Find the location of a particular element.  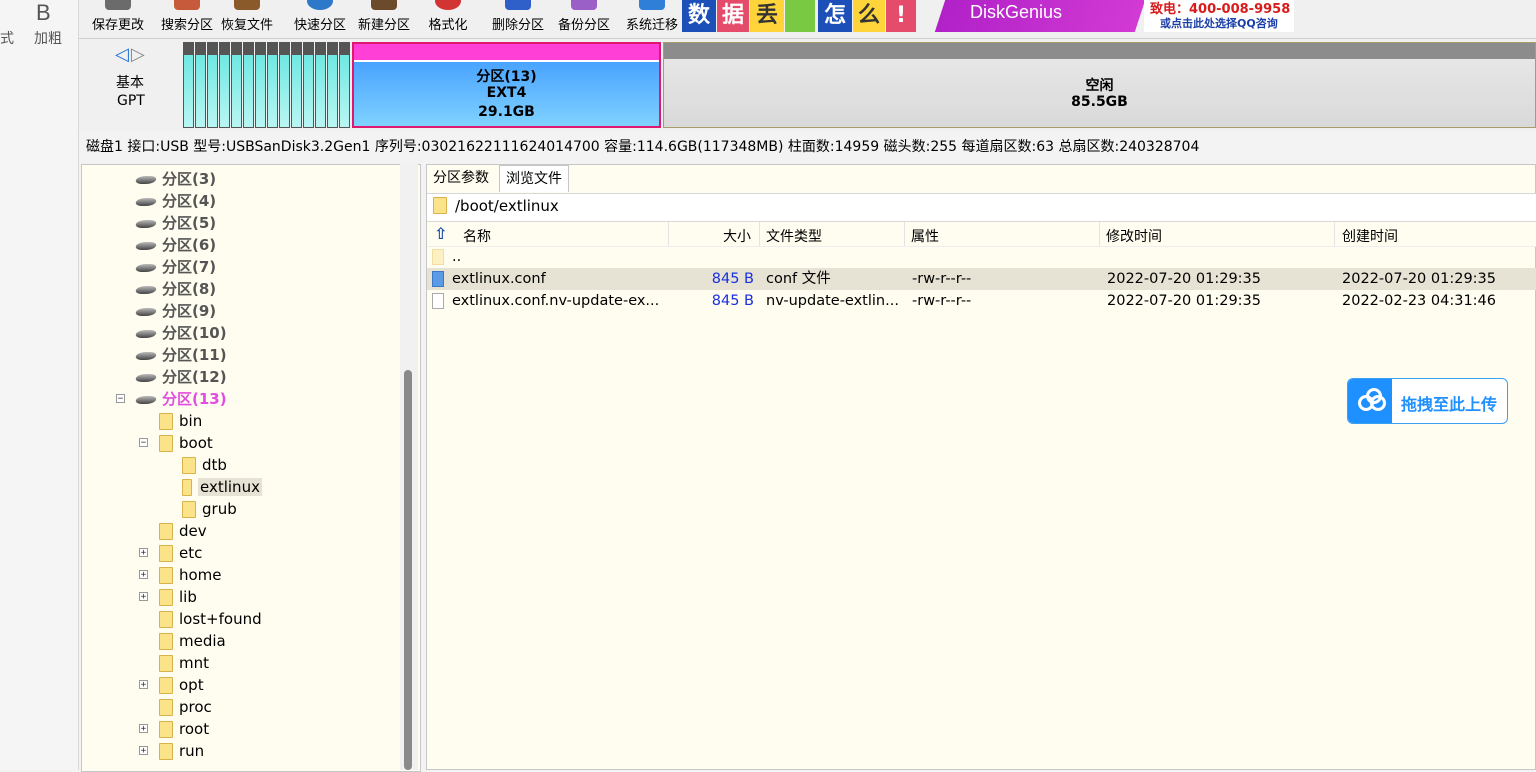

free-space-block: 空闲 85.5GB is located at coordinates (1099, 85).